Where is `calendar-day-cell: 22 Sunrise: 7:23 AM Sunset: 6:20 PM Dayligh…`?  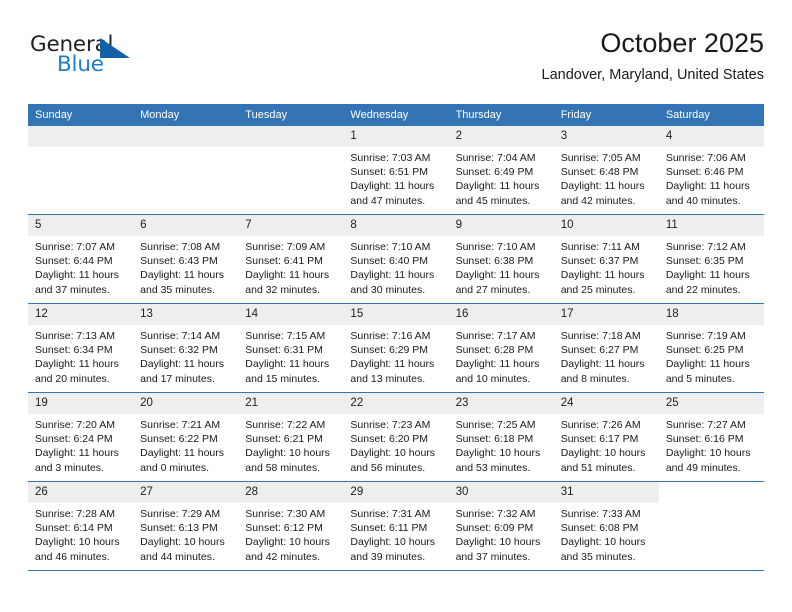
calendar-day-cell: 22 Sunrise: 7:23 AM Sunset: 6:20 PM Dayligh… is located at coordinates (396, 437).